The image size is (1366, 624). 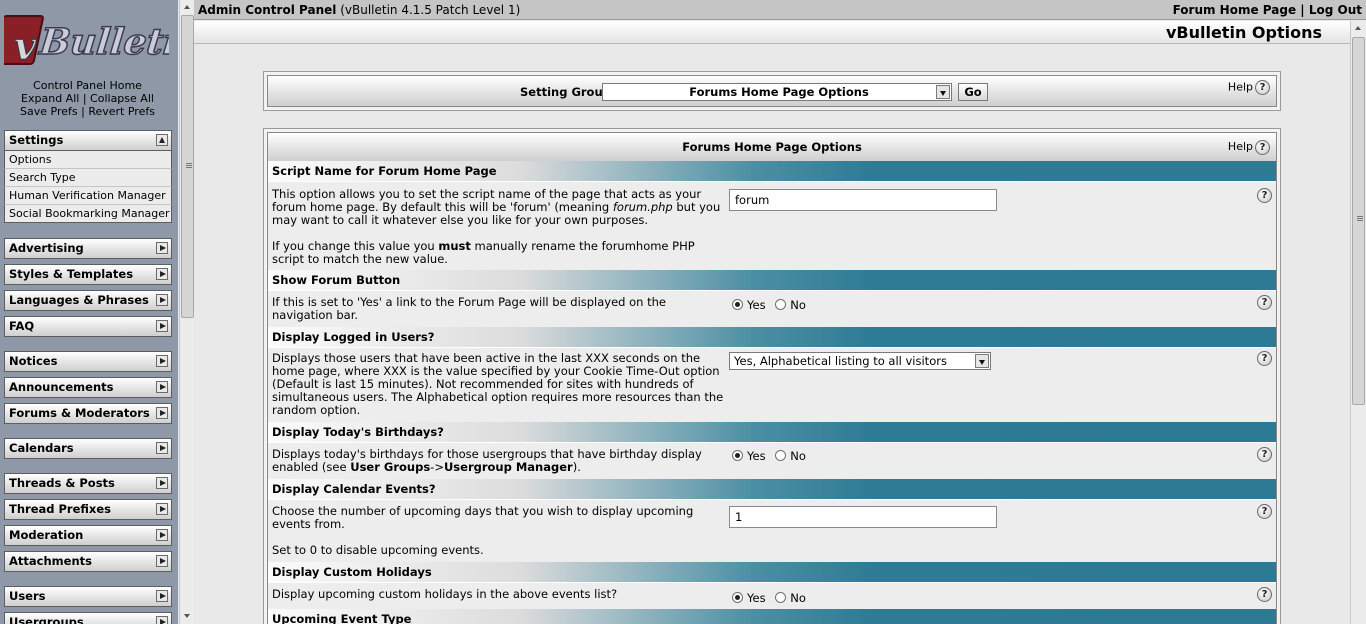 I want to click on nav-group-header: Calendars, so click(x=88, y=448).